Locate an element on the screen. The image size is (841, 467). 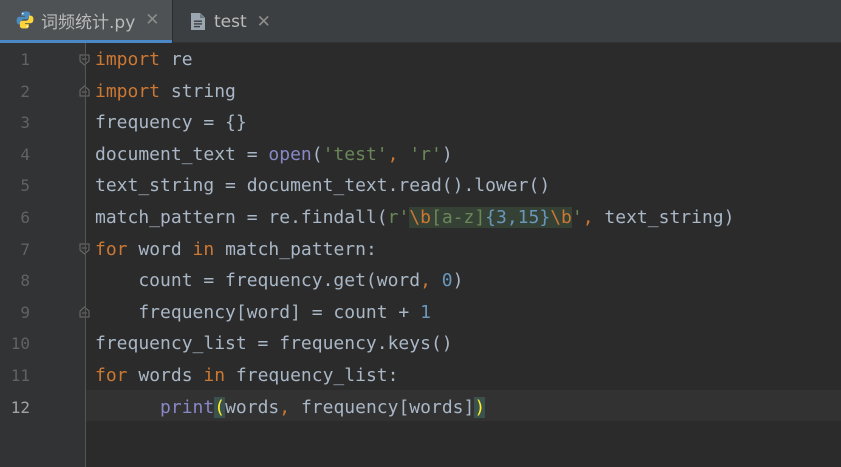
code-line: import re is located at coordinates (144, 60).